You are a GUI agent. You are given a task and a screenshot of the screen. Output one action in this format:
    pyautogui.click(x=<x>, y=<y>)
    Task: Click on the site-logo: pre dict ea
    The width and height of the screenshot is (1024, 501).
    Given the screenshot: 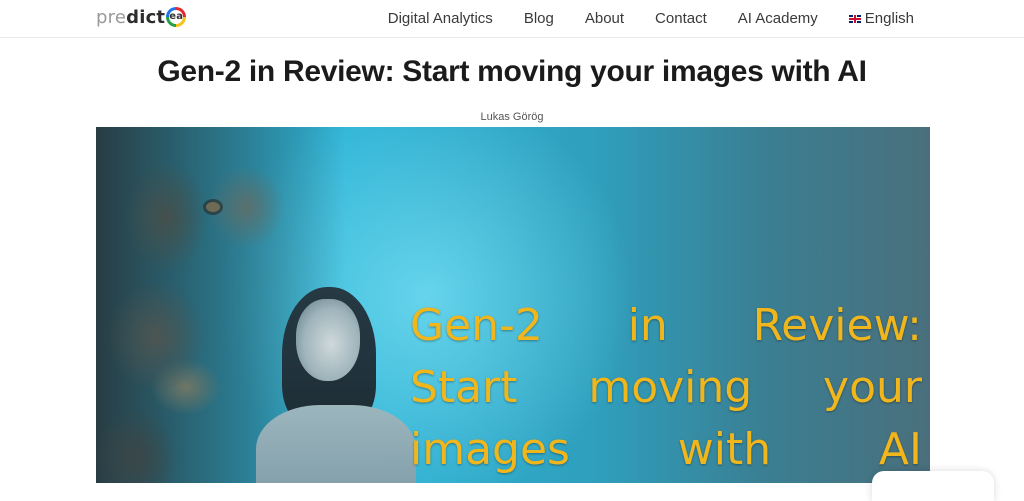 What is the action you would take?
    pyautogui.click(x=141, y=17)
    